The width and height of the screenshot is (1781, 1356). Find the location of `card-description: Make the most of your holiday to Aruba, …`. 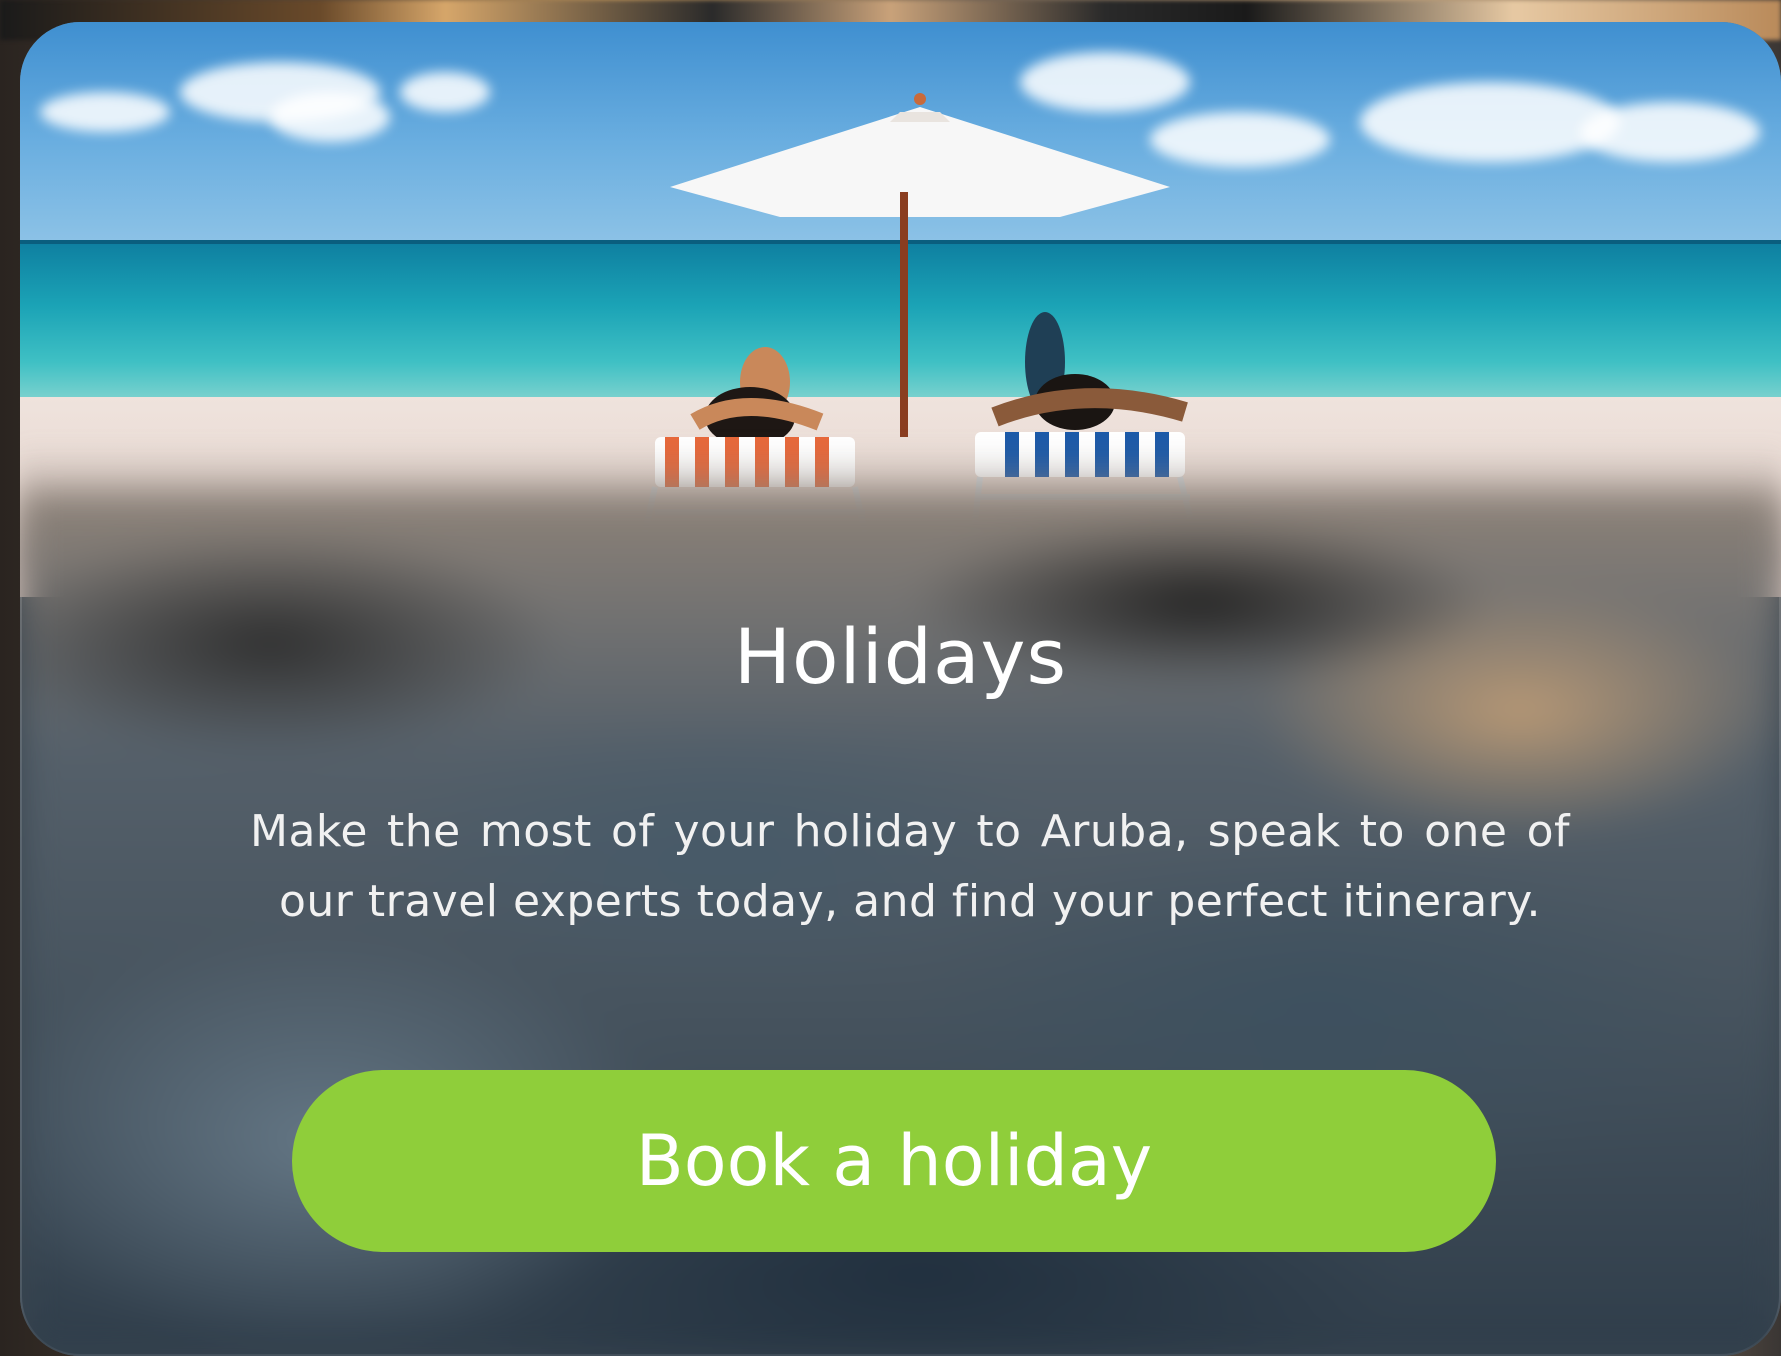

card-description: Make the most of your holiday to Aruba, … is located at coordinates (910, 866).